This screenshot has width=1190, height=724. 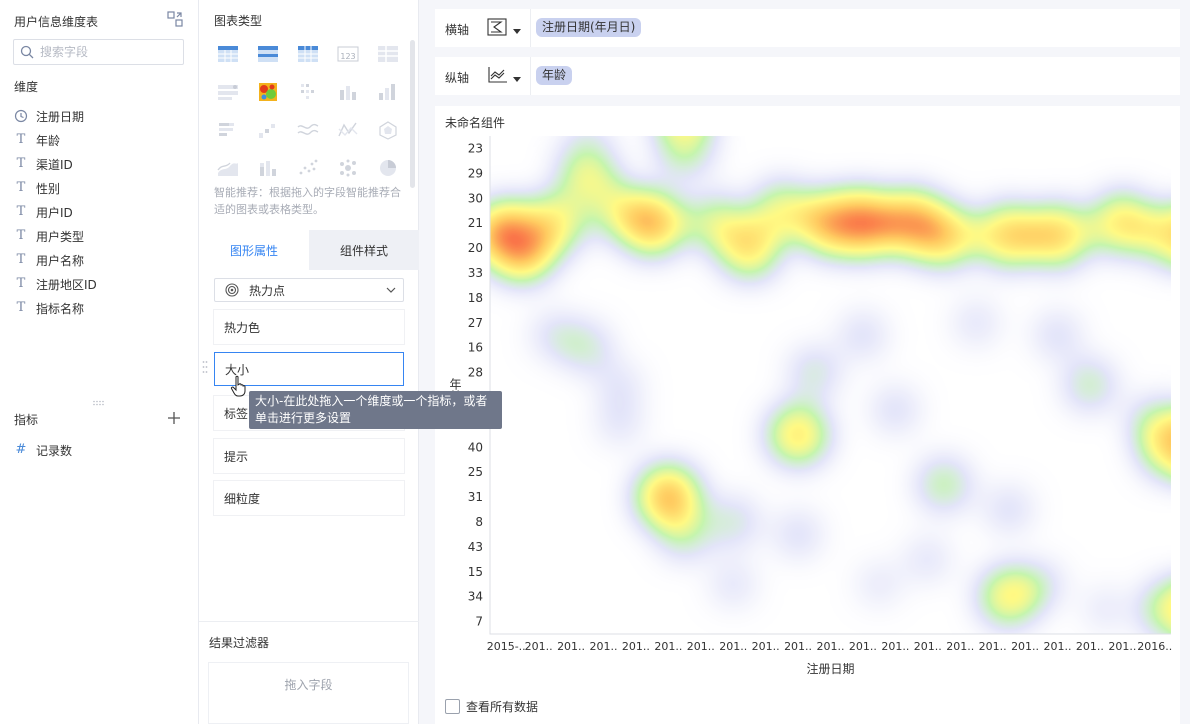 What do you see at coordinates (530, 76) in the screenshot?
I see `axis-separator` at bounding box center [530, 76].